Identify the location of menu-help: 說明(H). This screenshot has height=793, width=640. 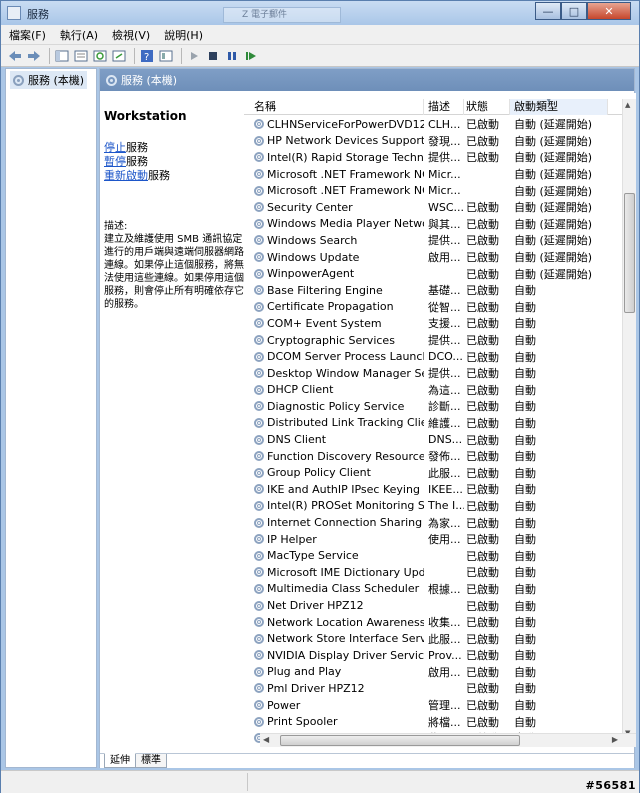
(183, 35).